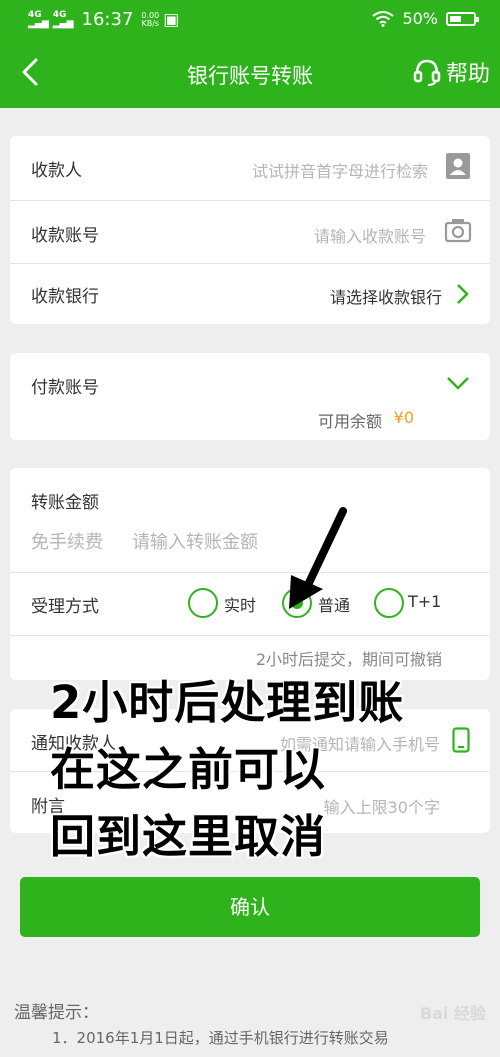 This screenshot has height=1057, width=500. Describe the element at coordinates (240, 605) in the screenshot. I see `mode-option-label: 实时` at that location.